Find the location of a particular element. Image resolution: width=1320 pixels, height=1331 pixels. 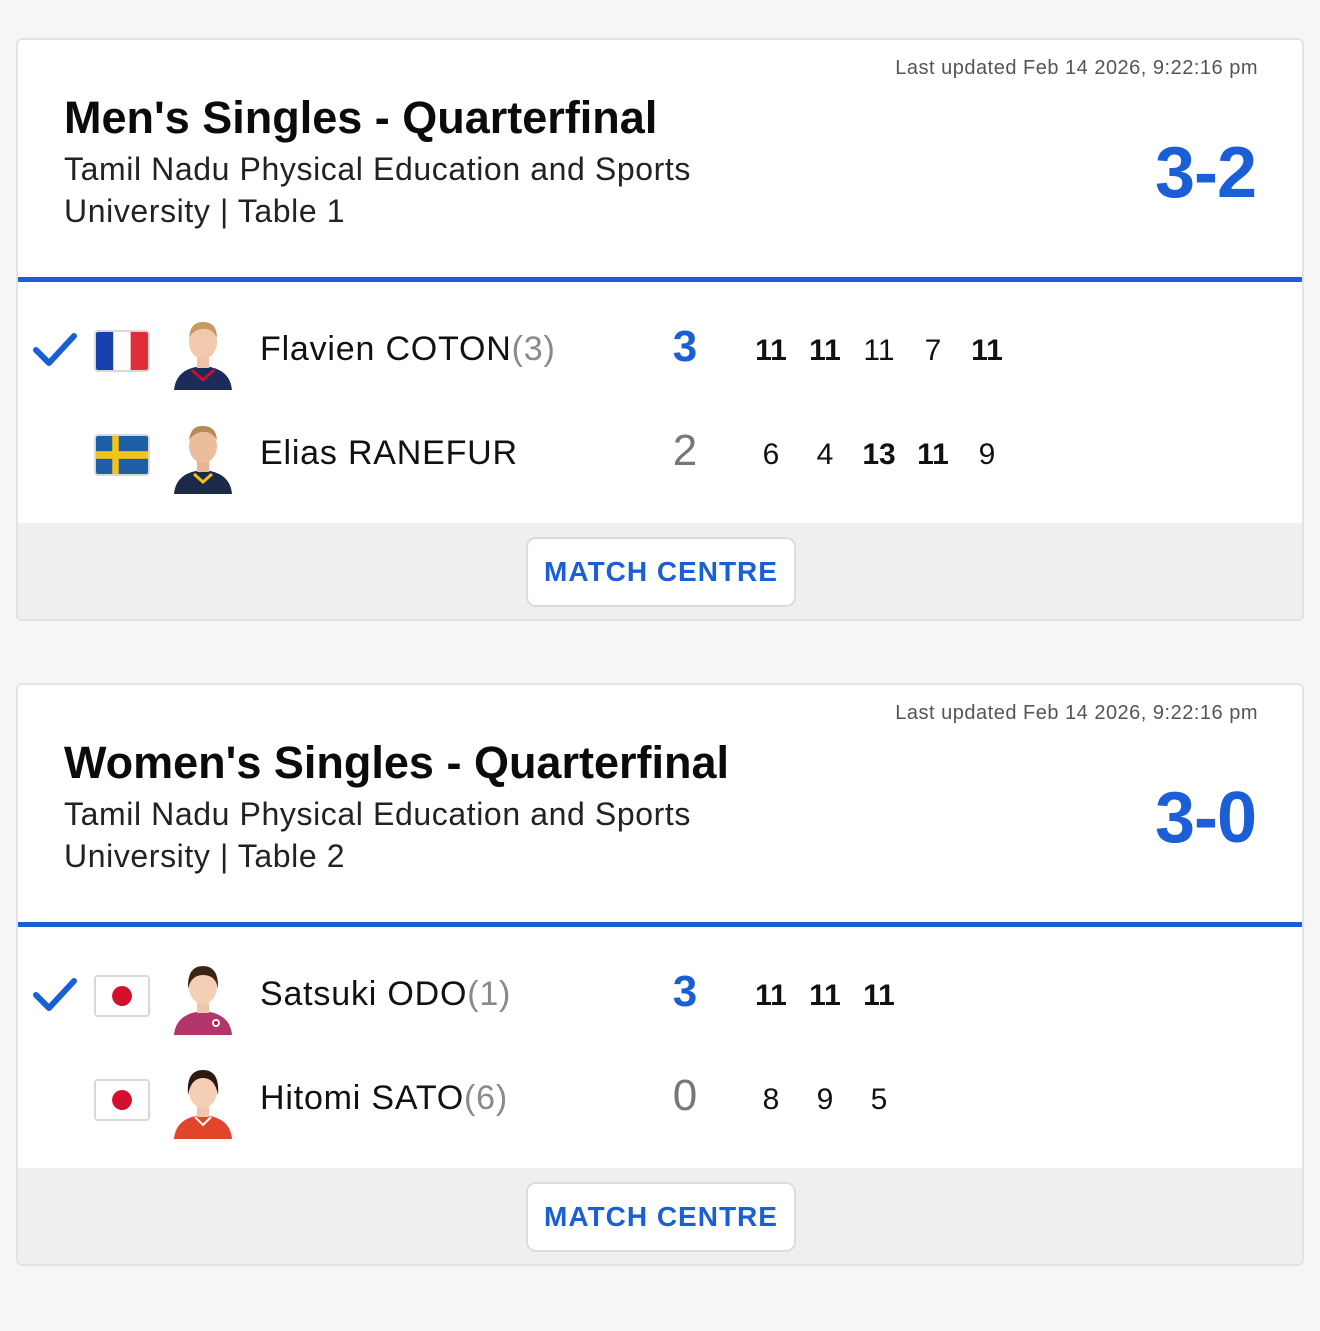

player-row: Flavien COTON(3) 3 11 11 11 7 11 is located at coordinates (660, 350).